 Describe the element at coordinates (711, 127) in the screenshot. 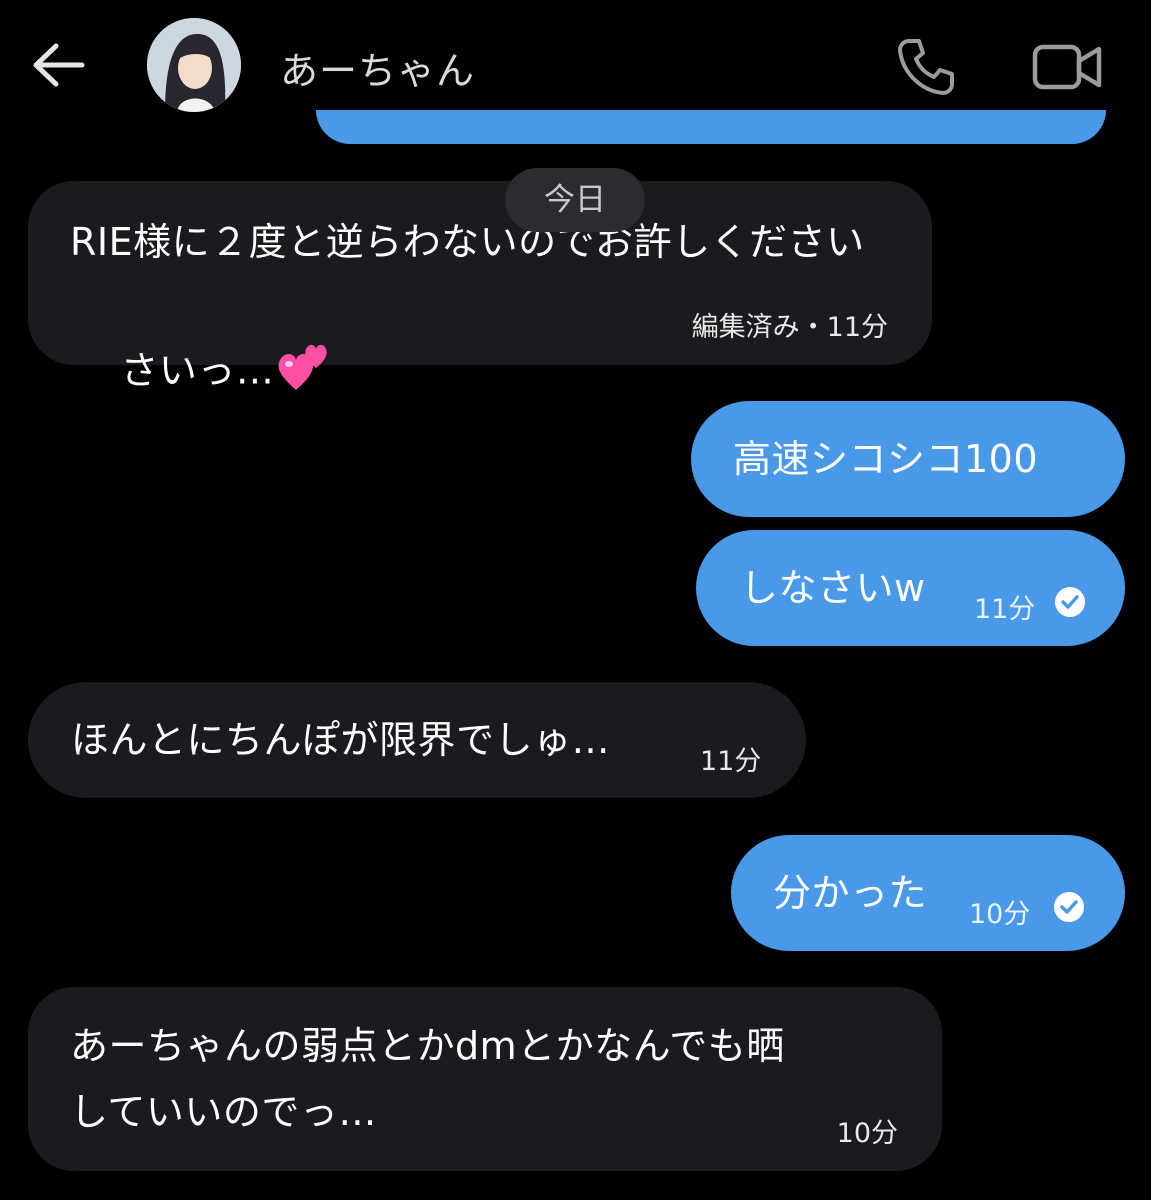

I see `previous-outgoing-bubble` at that location.